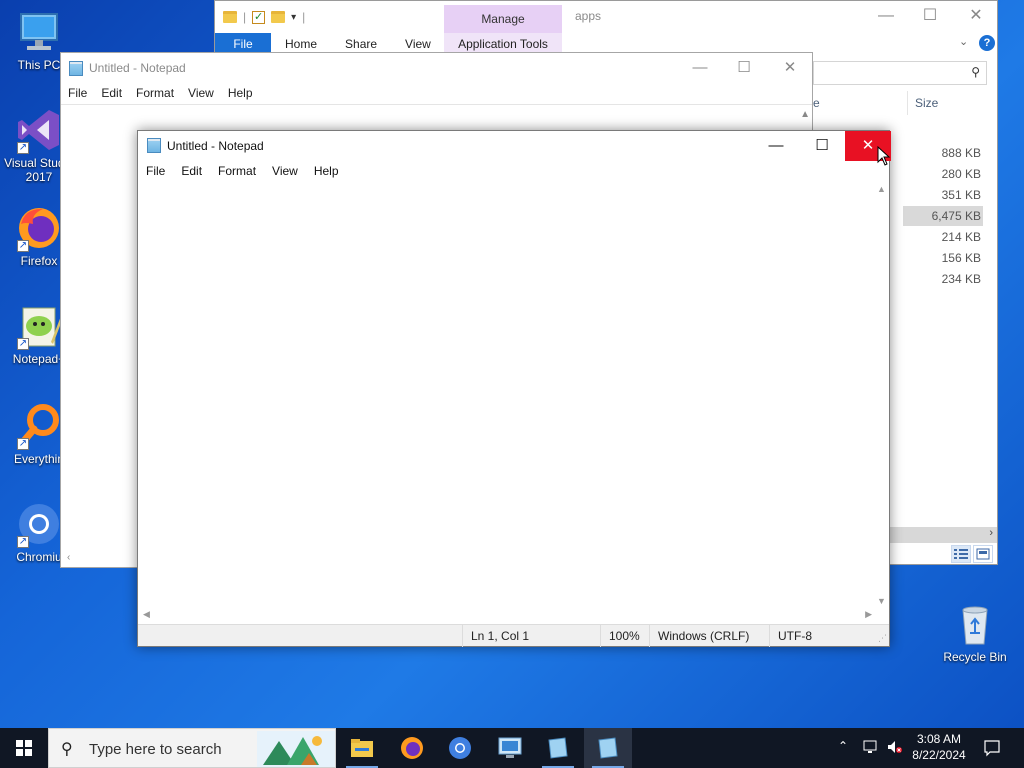 The width and height of the screenshot is (1024, 768). Describe the element at coordinates (943, 174) in the screenshot. I see `file-size-cell: 280 KB` at that location.